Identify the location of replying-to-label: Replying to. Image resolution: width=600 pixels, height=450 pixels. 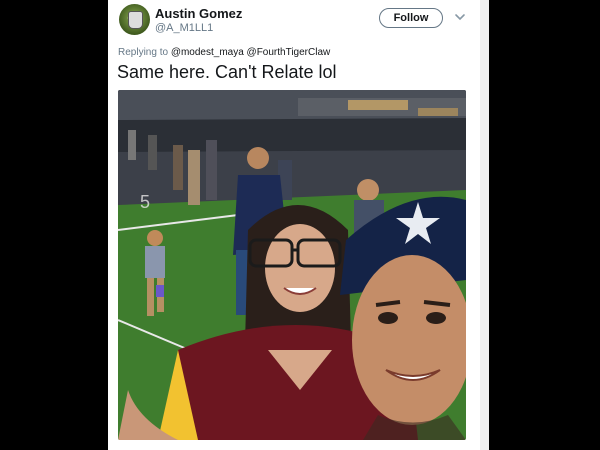
(143, 52).